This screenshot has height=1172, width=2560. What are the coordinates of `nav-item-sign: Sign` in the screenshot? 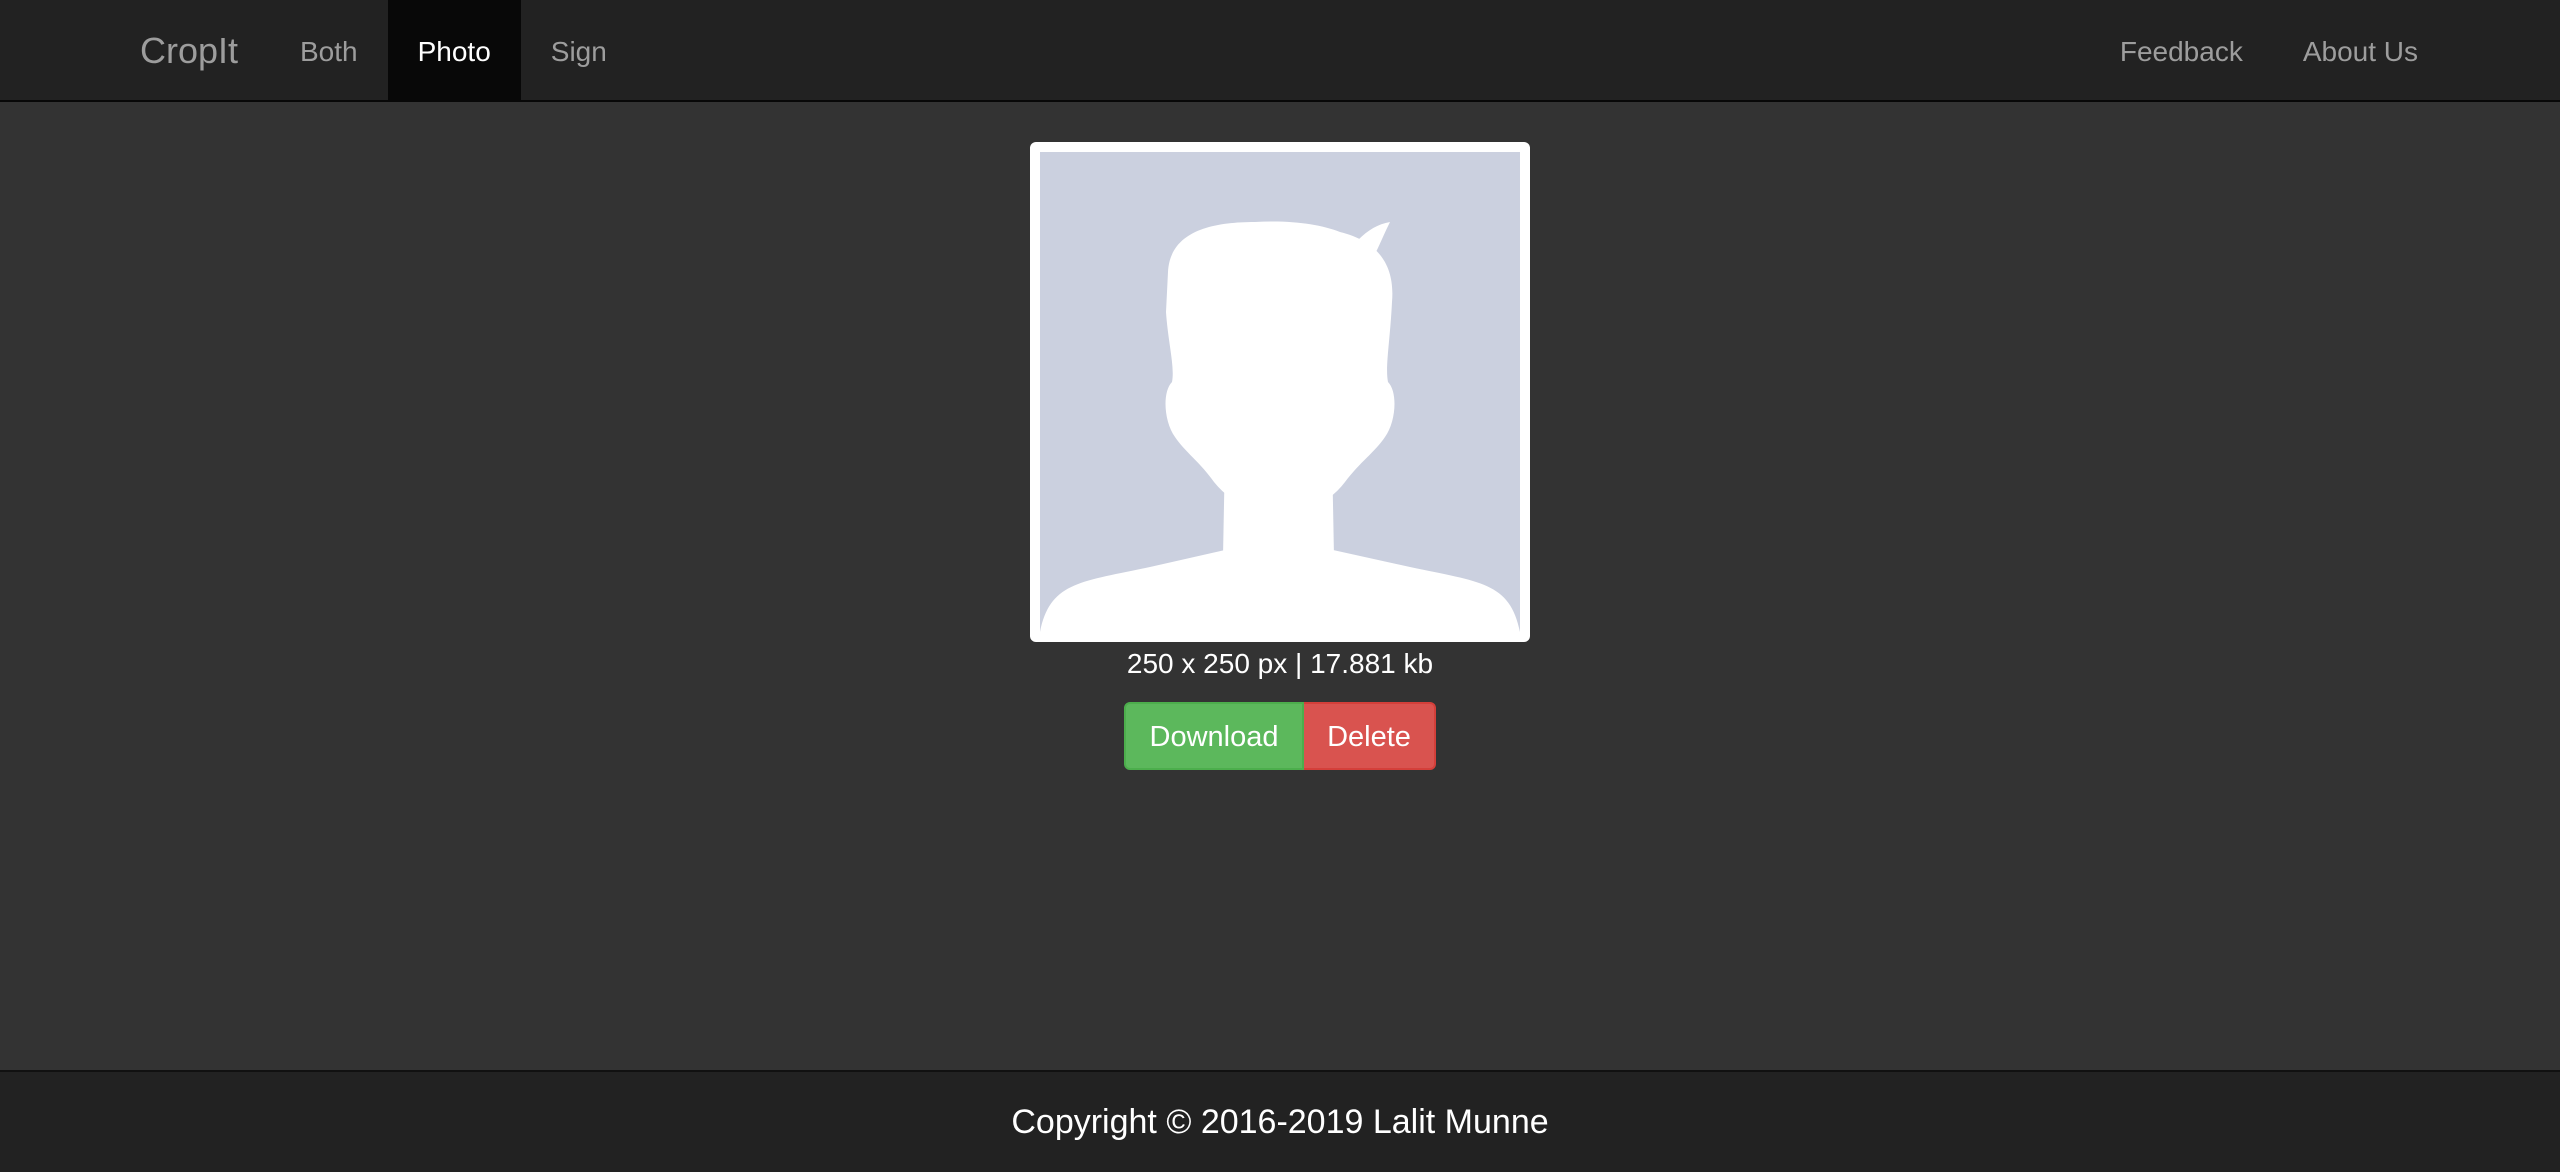 It's located at (579, 50).